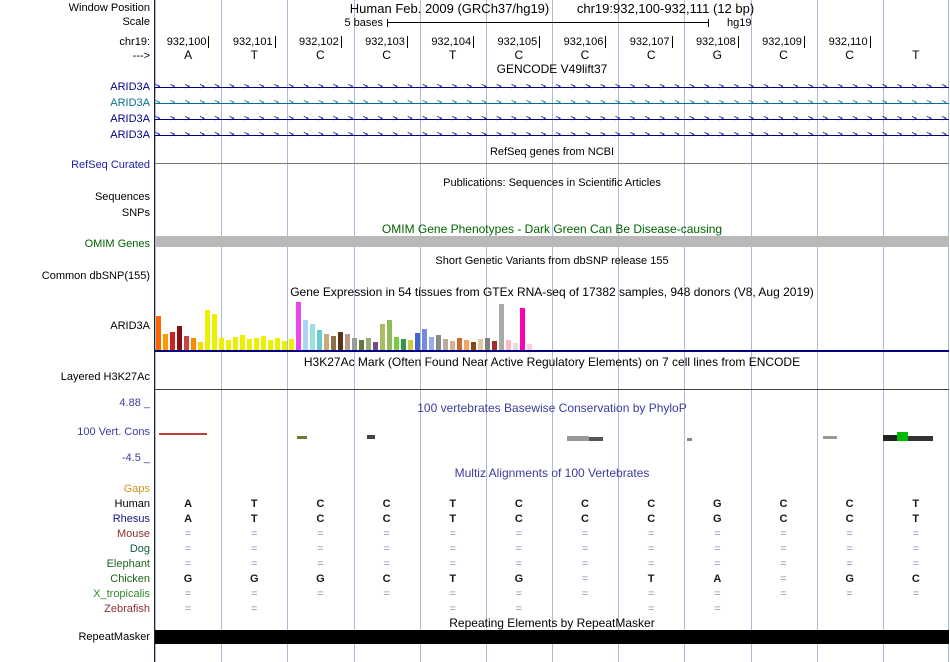  I want to click on sidebar-item-multiz-species: Chicken, so click(130, 579).